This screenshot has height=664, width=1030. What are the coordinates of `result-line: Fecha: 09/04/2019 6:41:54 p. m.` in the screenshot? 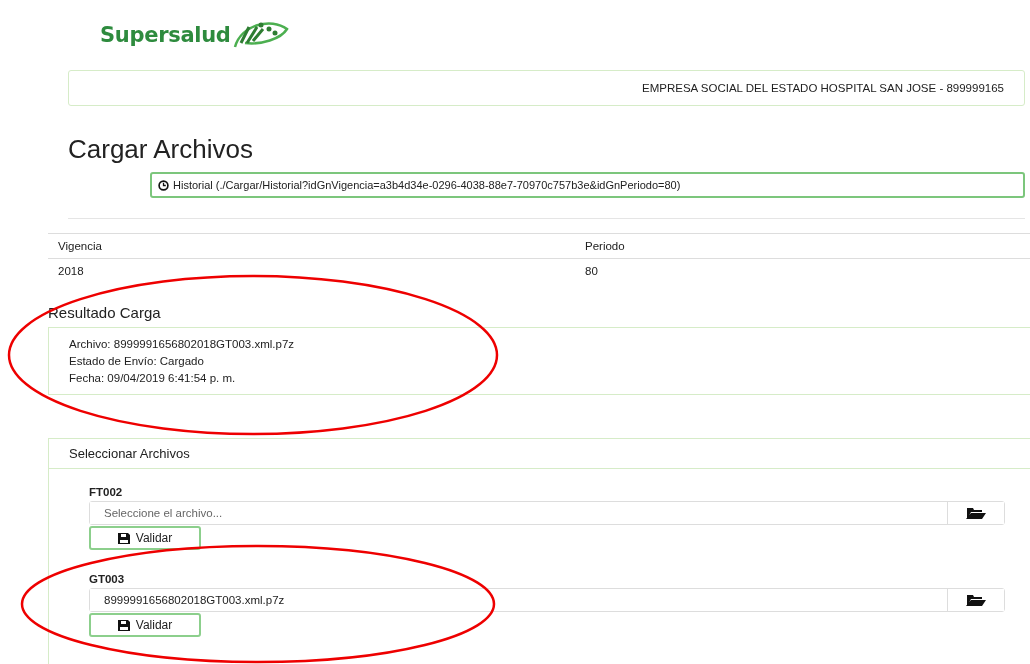 It's located at (153, 378).